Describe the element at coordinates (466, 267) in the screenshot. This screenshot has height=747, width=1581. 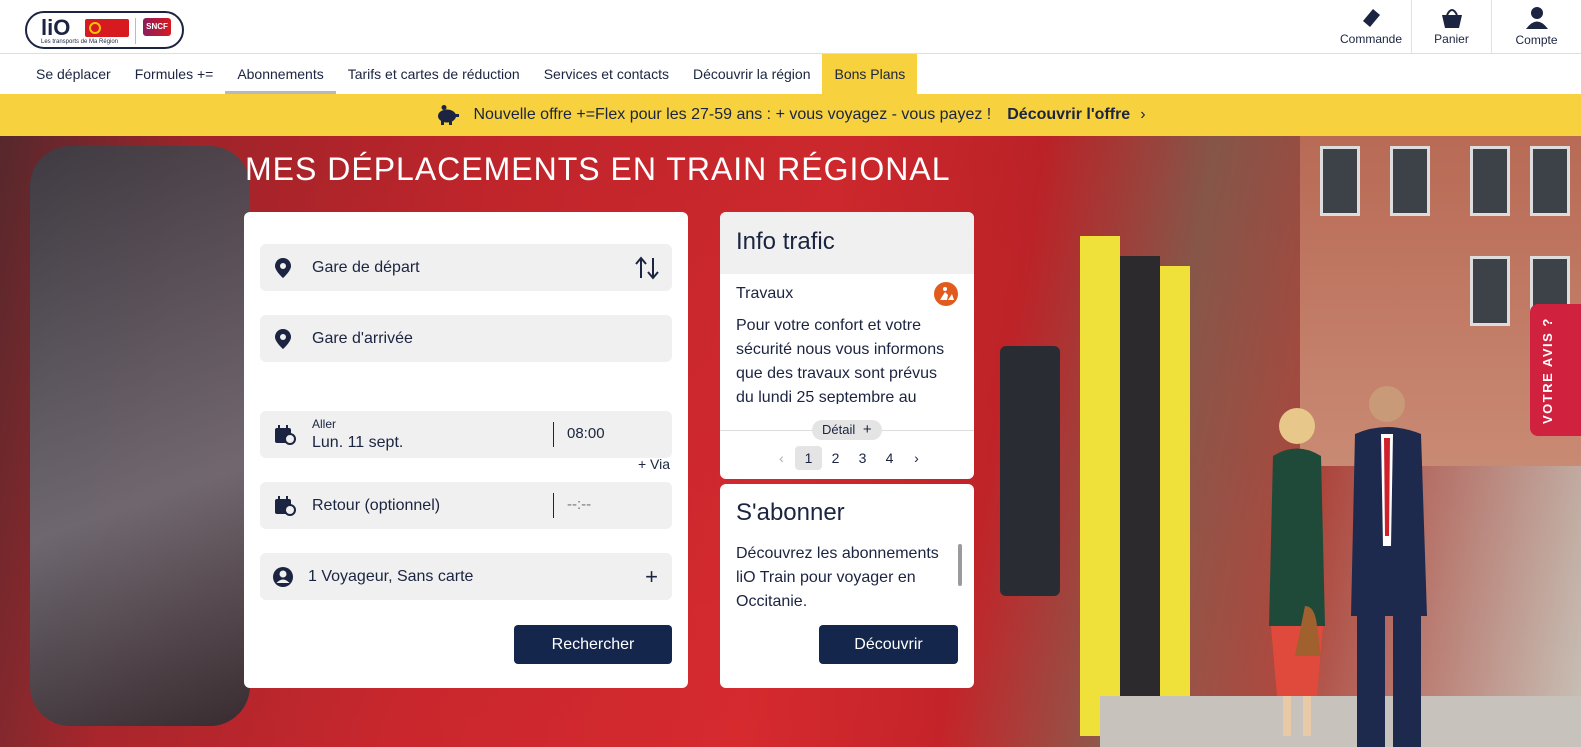
I see `departure-station-input: Gare de départ` at that location.